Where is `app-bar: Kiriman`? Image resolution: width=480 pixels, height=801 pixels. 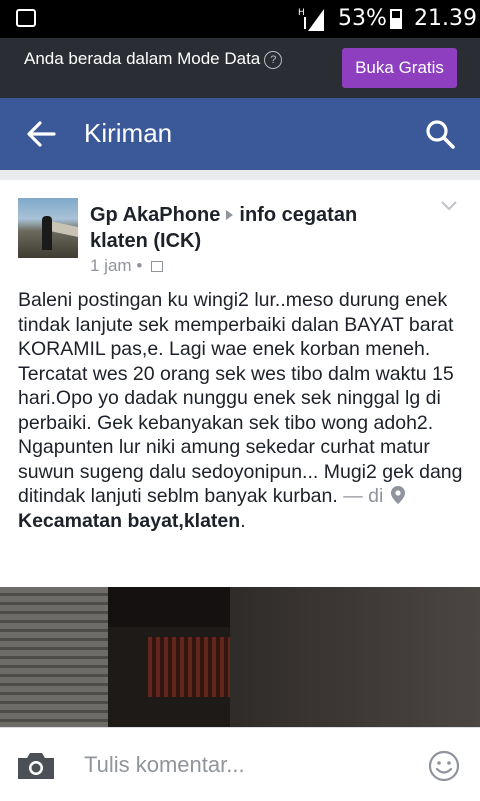
app-bar: Kiriman is located at coordinates (240, 134).